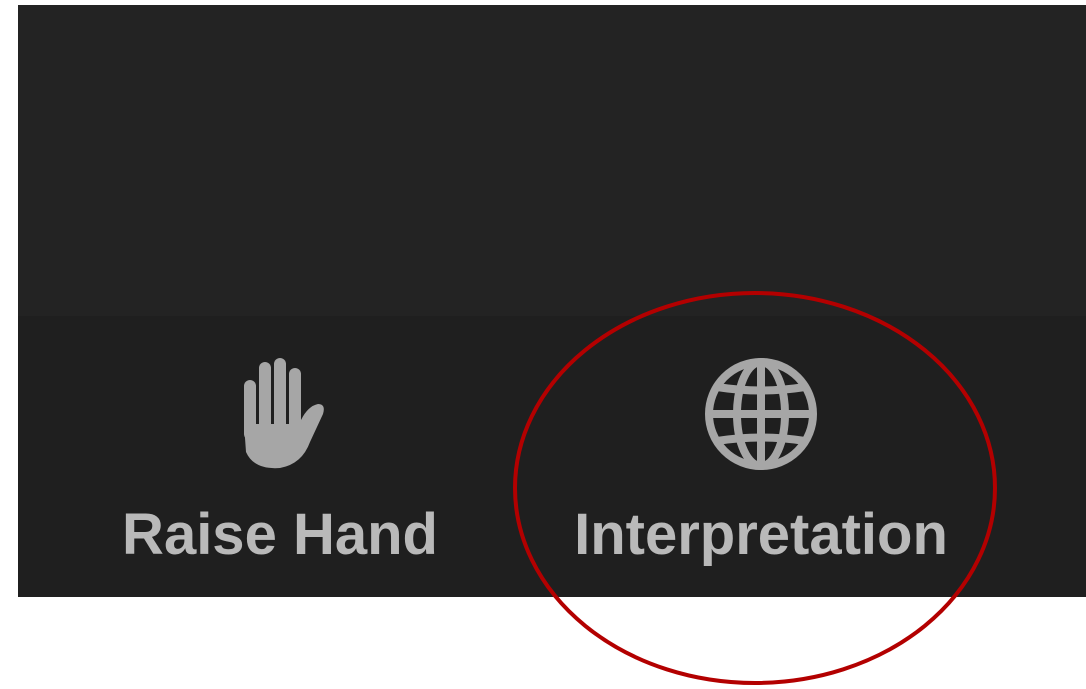 Image resolution: width=1086 pixels, height=689 pixels. Describe the element at coordinates (761, 416) in the screenshot. I see `globe-icon` at that location.